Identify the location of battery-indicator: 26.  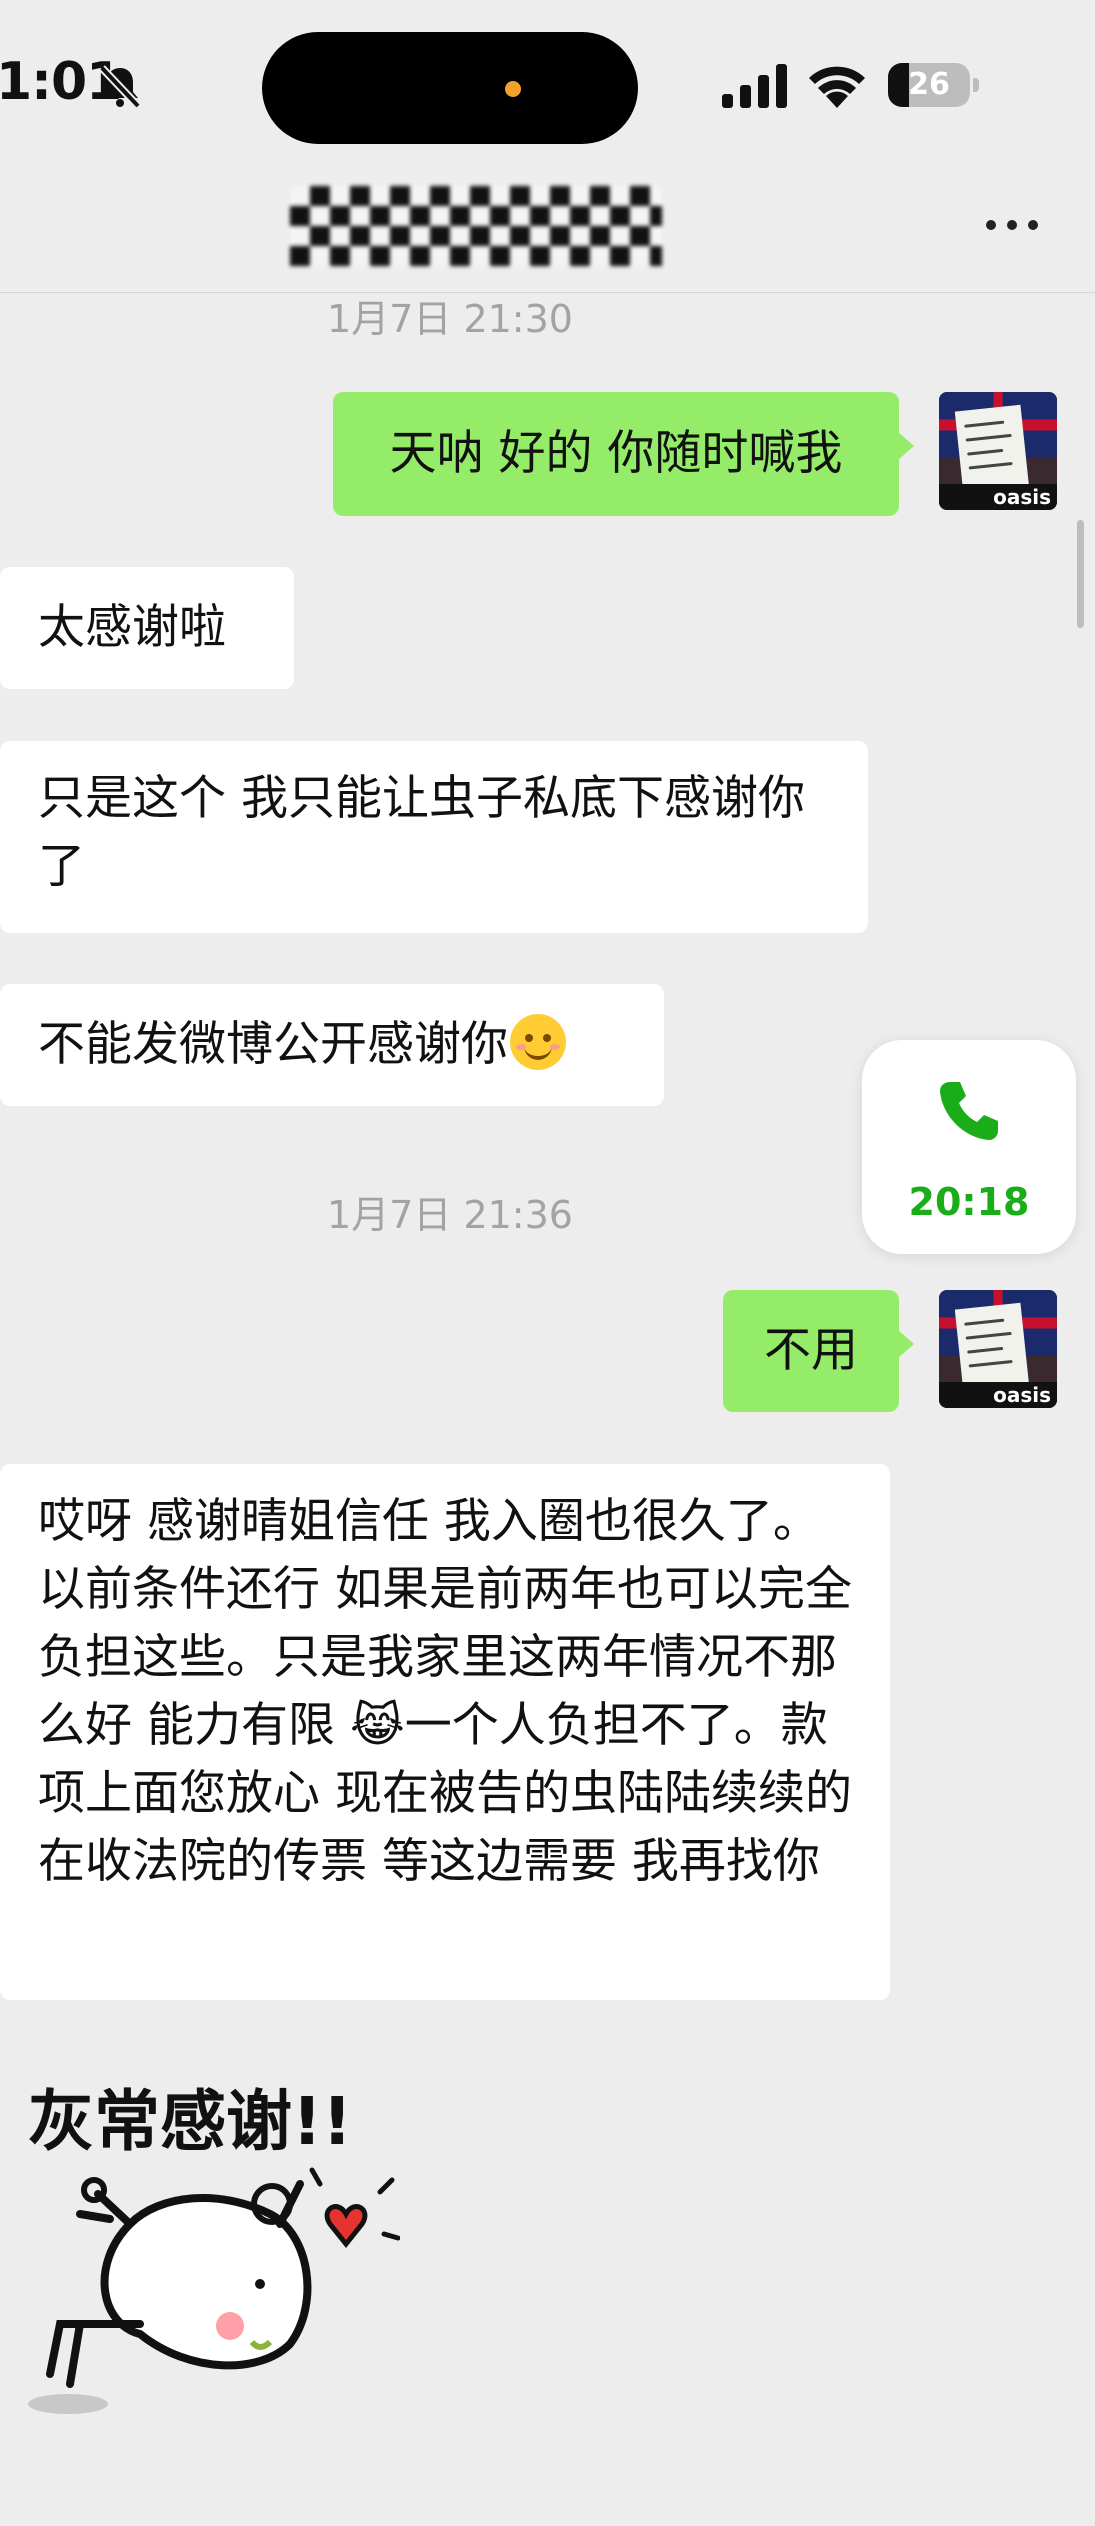
(934, 85).